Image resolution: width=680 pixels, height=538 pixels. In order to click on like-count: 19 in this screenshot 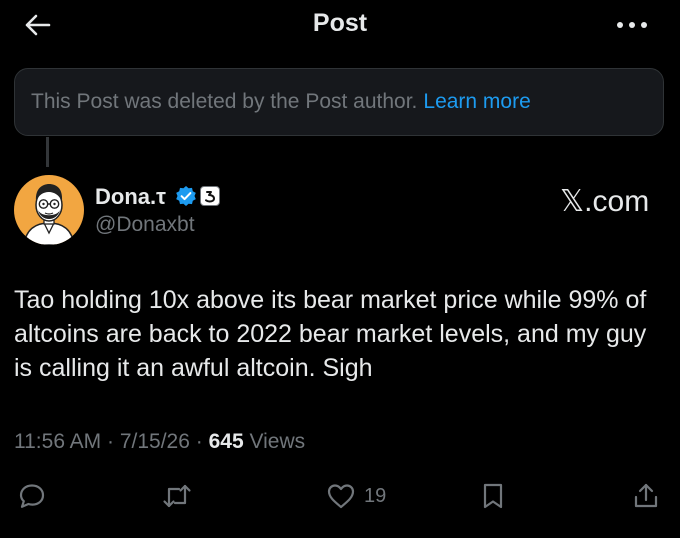, I will do `click(375, 495)`.